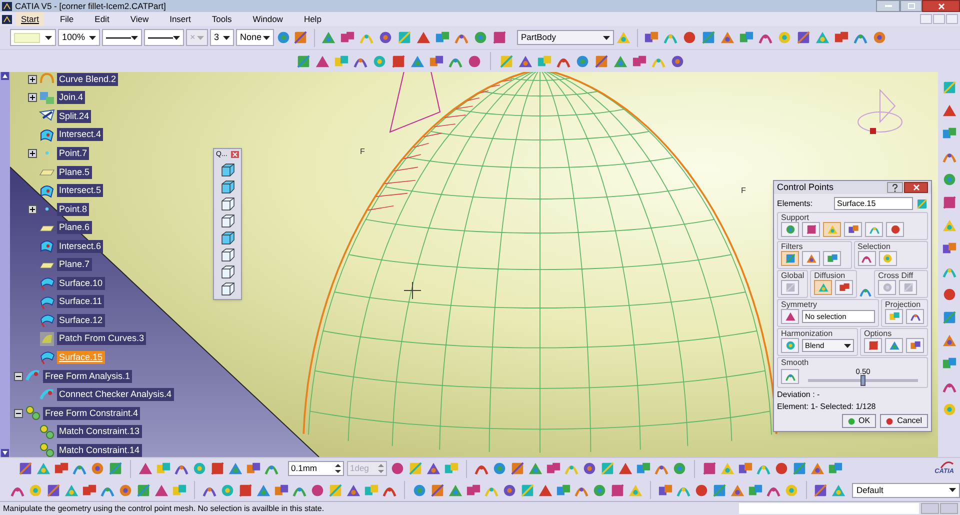  I want to click on menu-item: File, so click(66, 19).